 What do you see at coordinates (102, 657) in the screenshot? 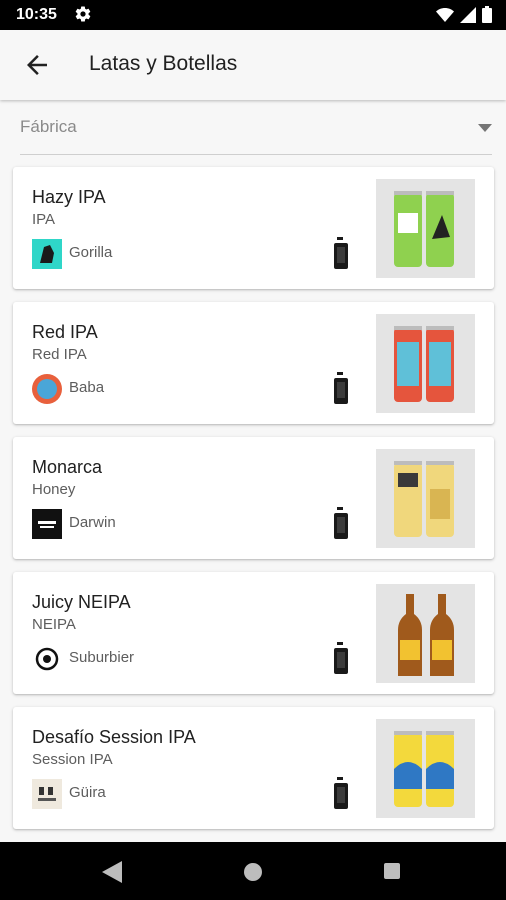
I see `brewery-name: Suburbier` at bounding box center [102, 657].